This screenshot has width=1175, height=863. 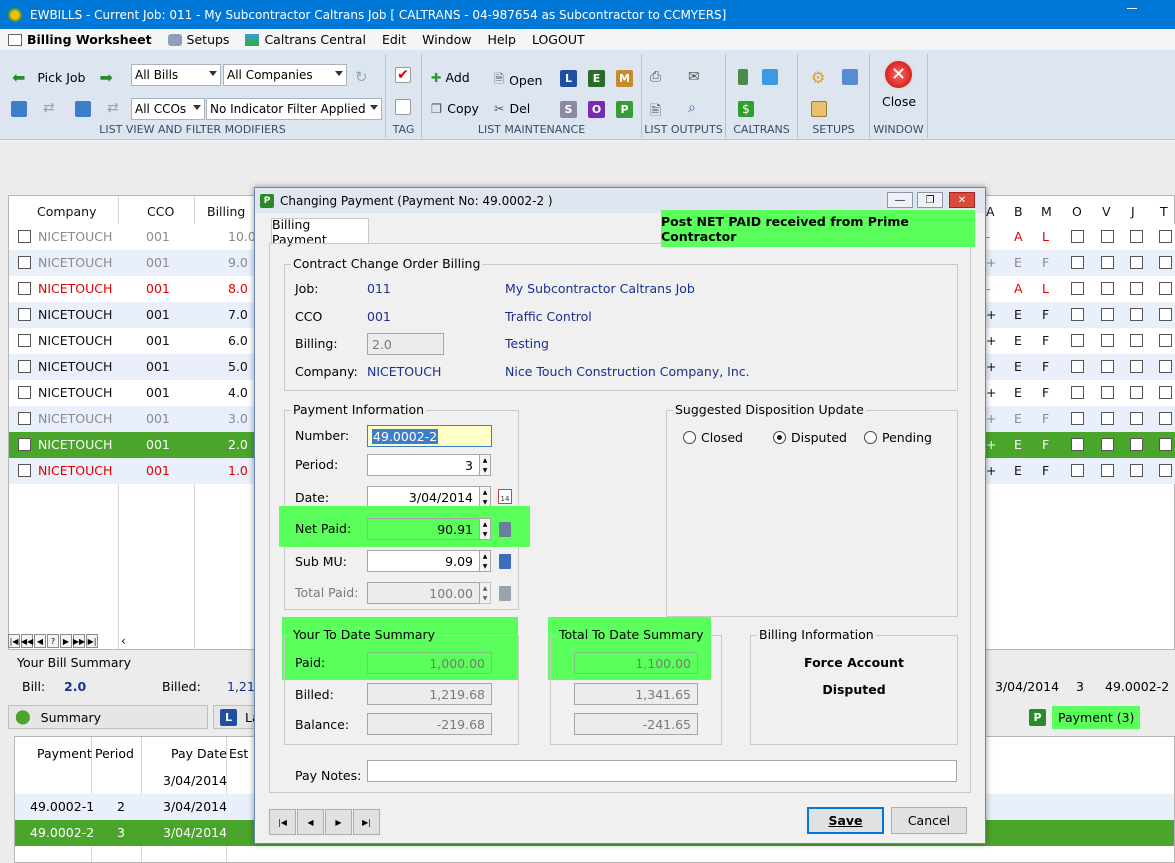 What do you see at coordinates (819, 437) in the screenshot?
I see `disputed-label: Disputed` at bounding box center [819, 437].